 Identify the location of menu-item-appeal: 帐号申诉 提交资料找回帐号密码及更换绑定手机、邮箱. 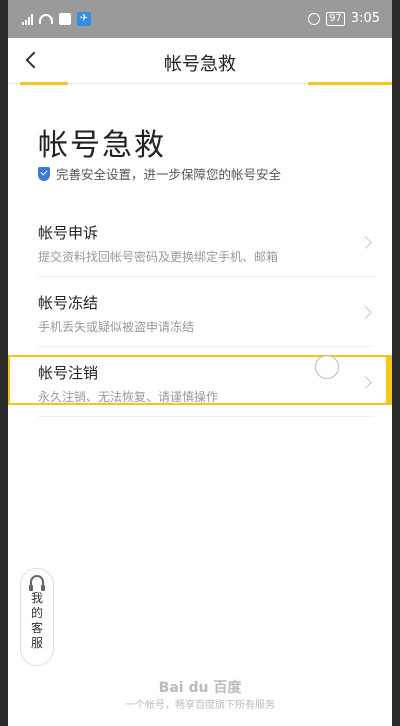
(206, 245).